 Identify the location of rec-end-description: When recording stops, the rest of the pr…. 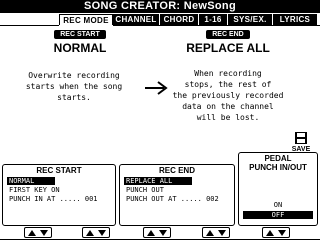
(228, 95).